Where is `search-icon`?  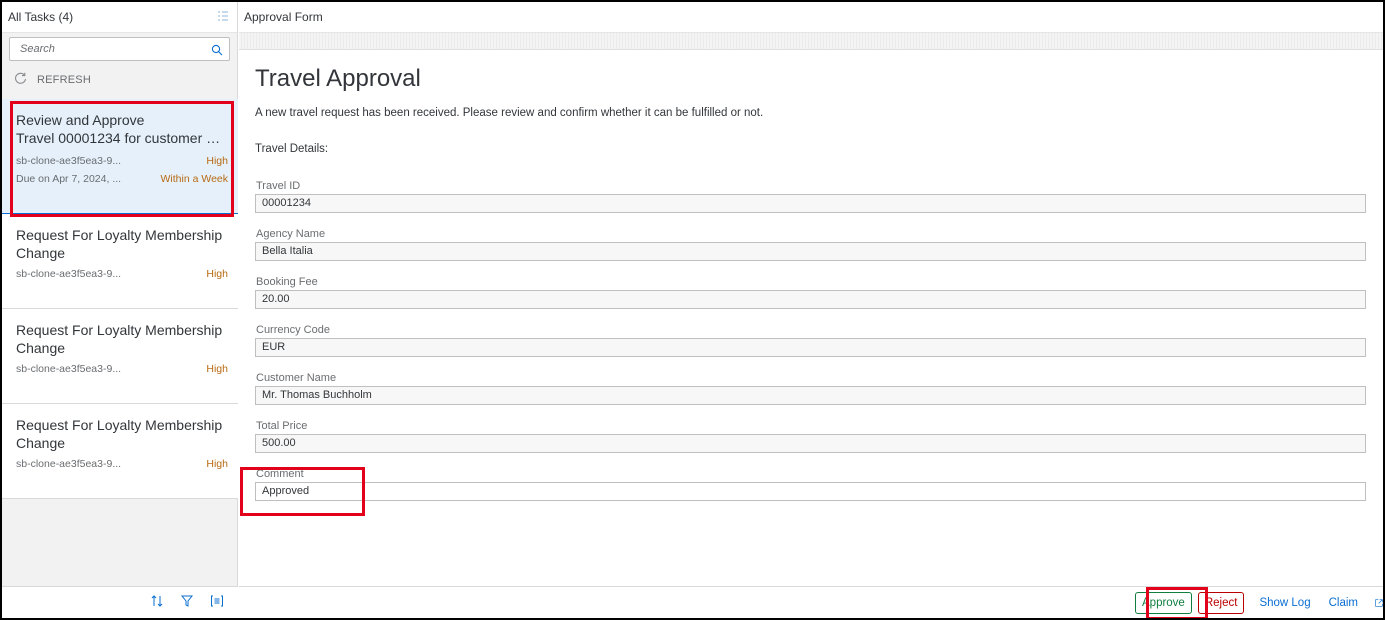
search-icon is located at coordinates (217, 49).